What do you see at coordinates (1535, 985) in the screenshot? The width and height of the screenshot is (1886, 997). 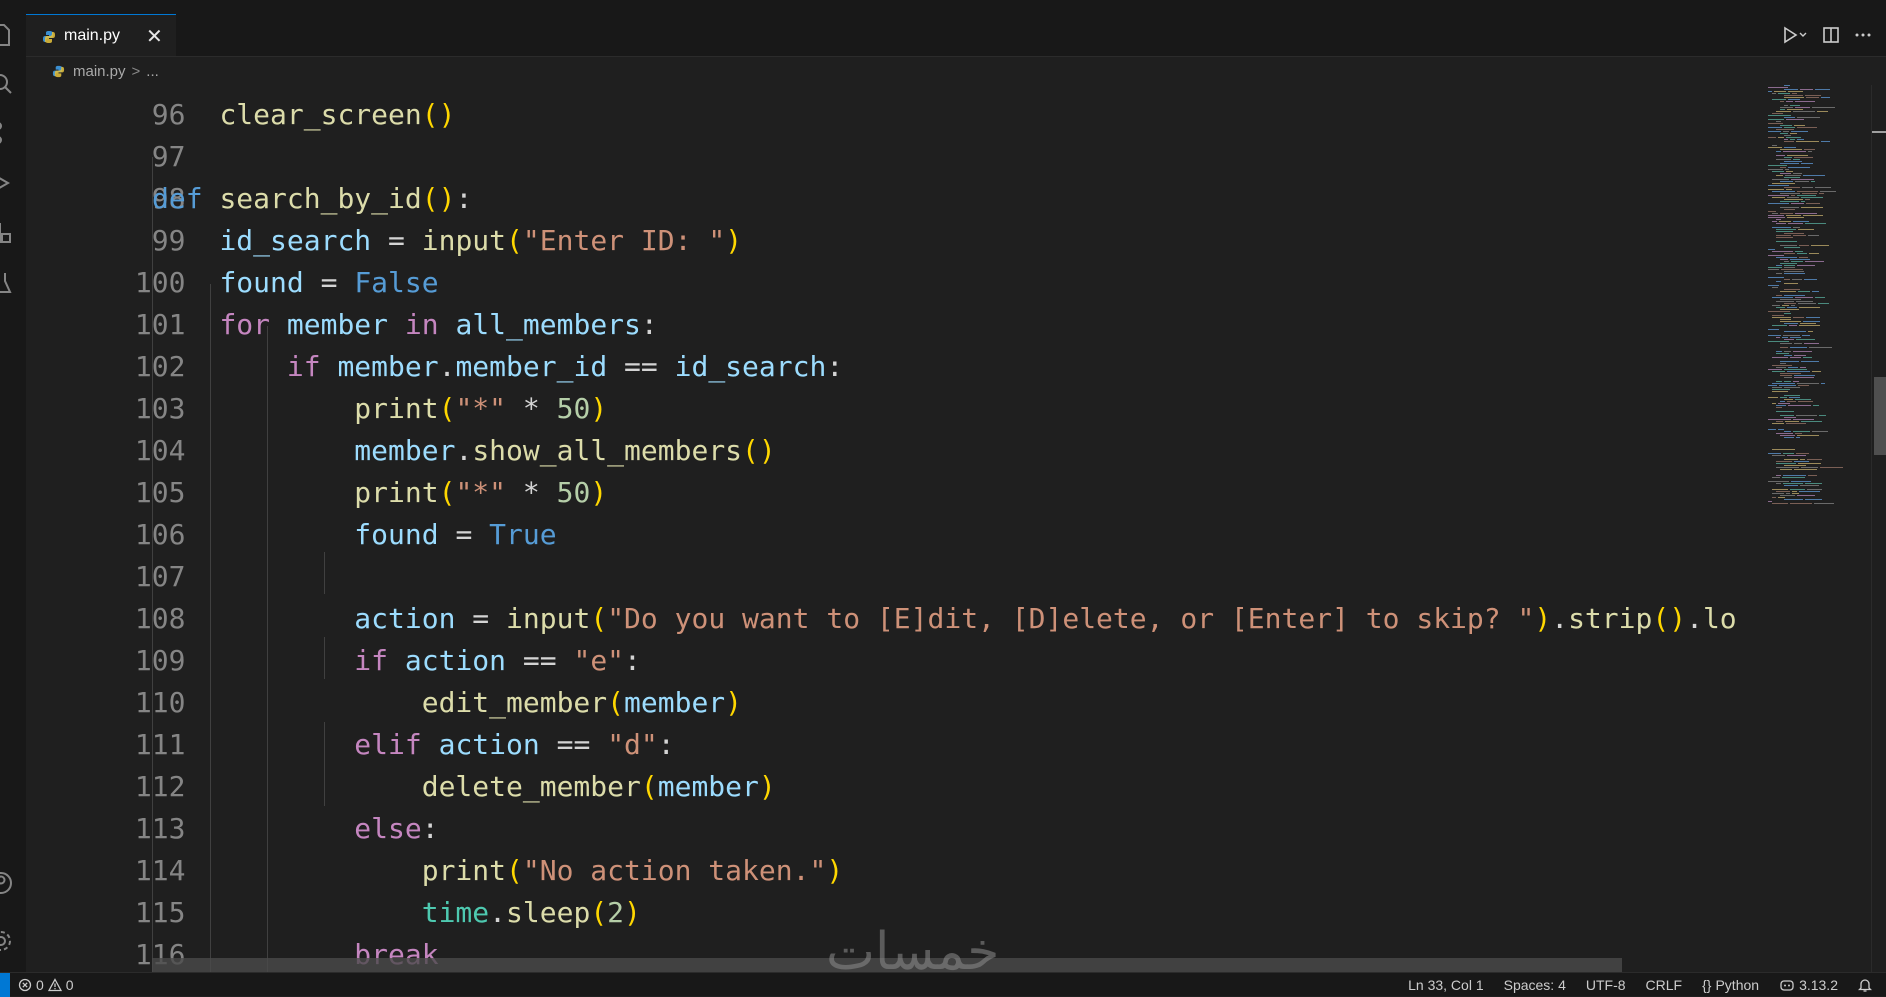 I see `indentation-setting: Spaces: 4` at bounding box center [1535, 985].